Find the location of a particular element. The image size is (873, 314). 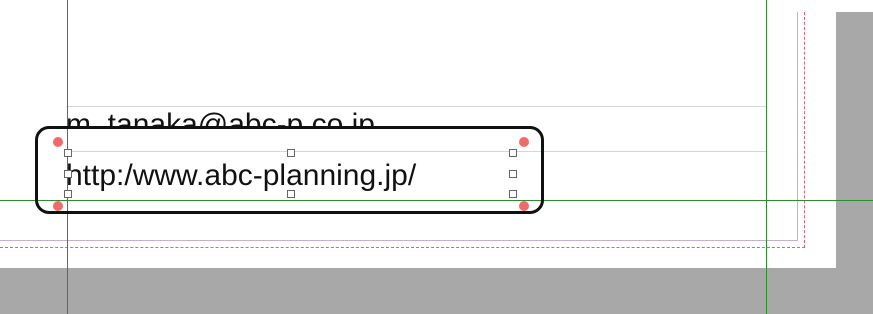

page-margin-bottom is located at coordinates (399, 240).